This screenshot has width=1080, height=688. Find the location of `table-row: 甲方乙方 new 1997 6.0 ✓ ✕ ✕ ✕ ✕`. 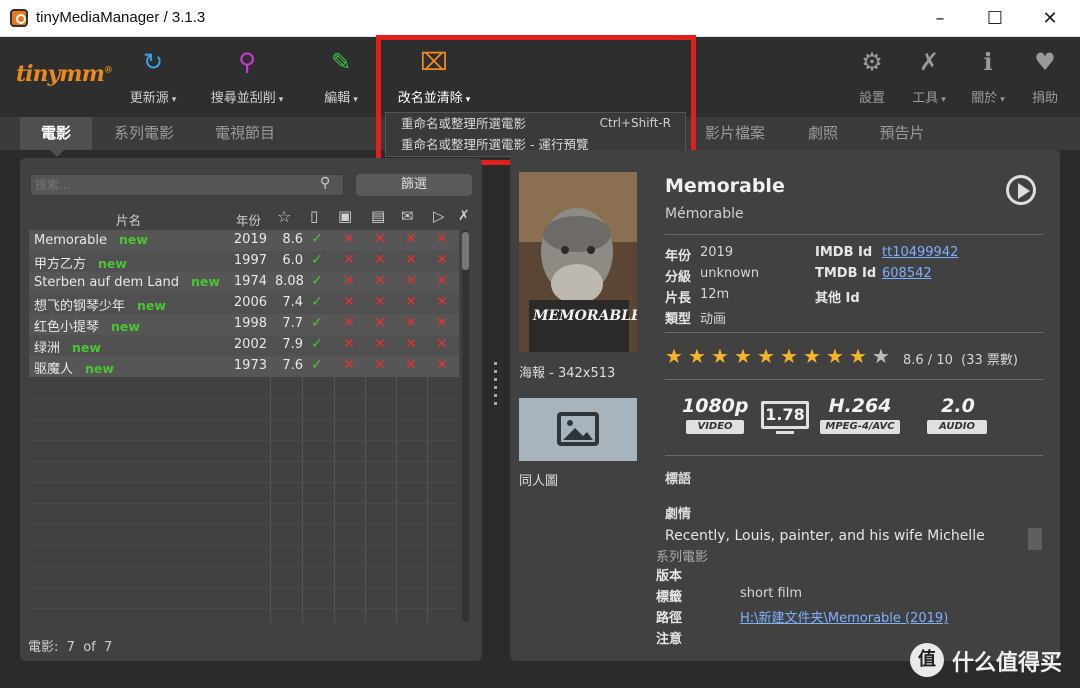

table-row: 甲方乙方 new 1997 6.0 ✓ ✕ ✕ ✕ ✕ is located at coordinates (244, 261).